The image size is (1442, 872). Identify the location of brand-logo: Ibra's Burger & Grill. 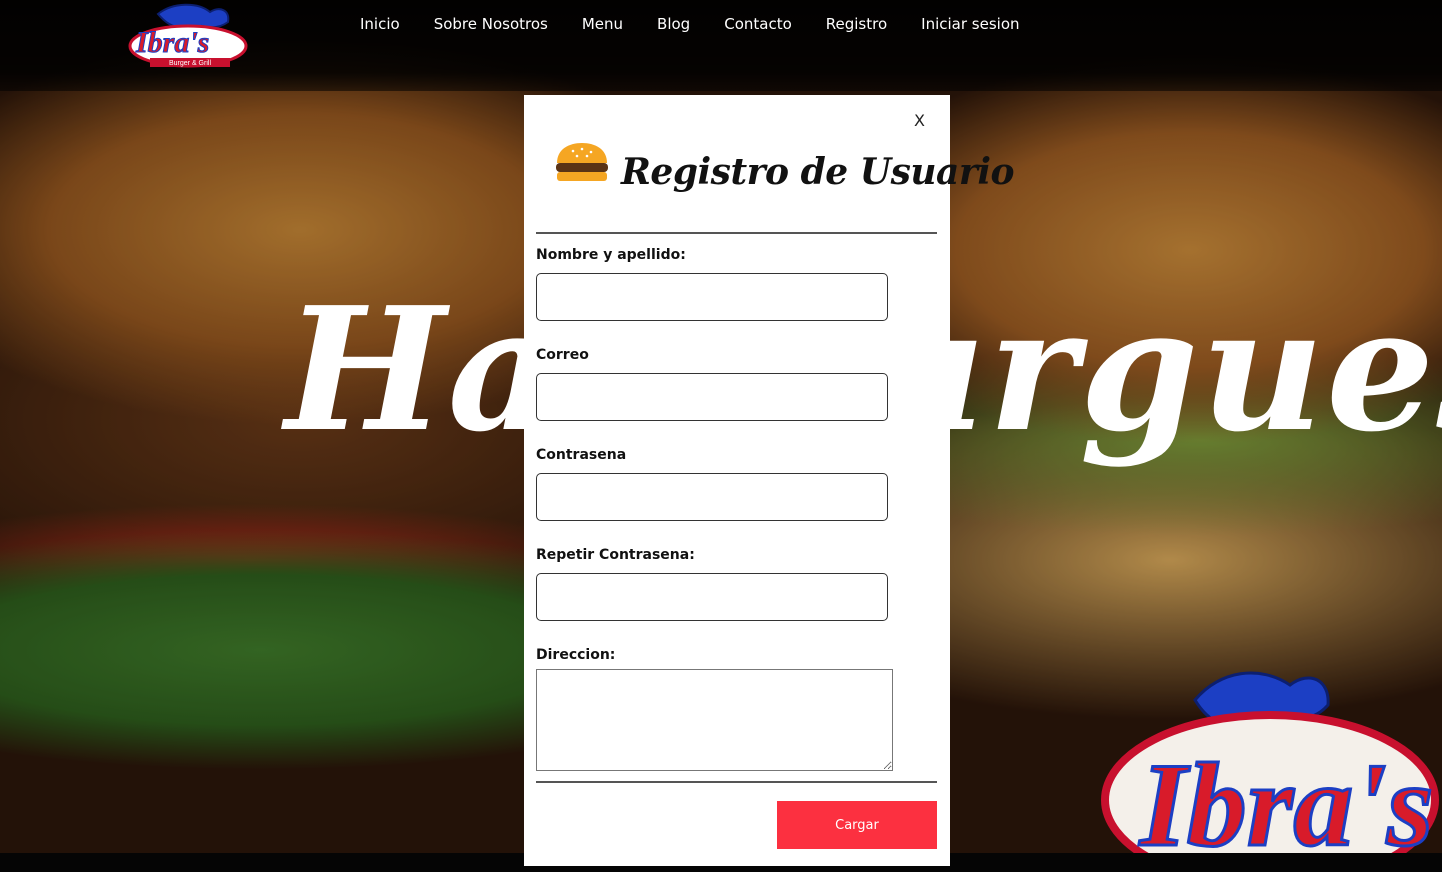
(189, 37).